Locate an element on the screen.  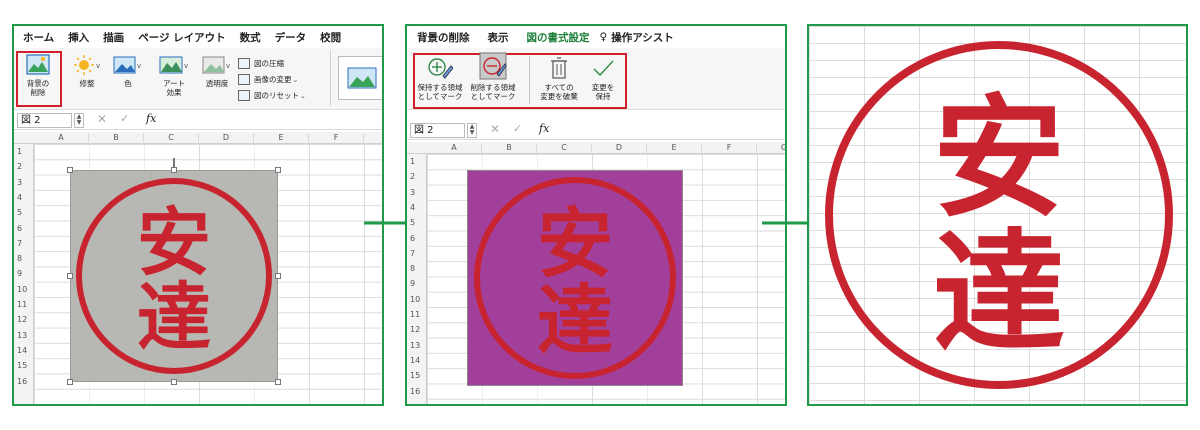
stamp-photo-removal-preview: 安 達 is located at coordinates (575, 278).